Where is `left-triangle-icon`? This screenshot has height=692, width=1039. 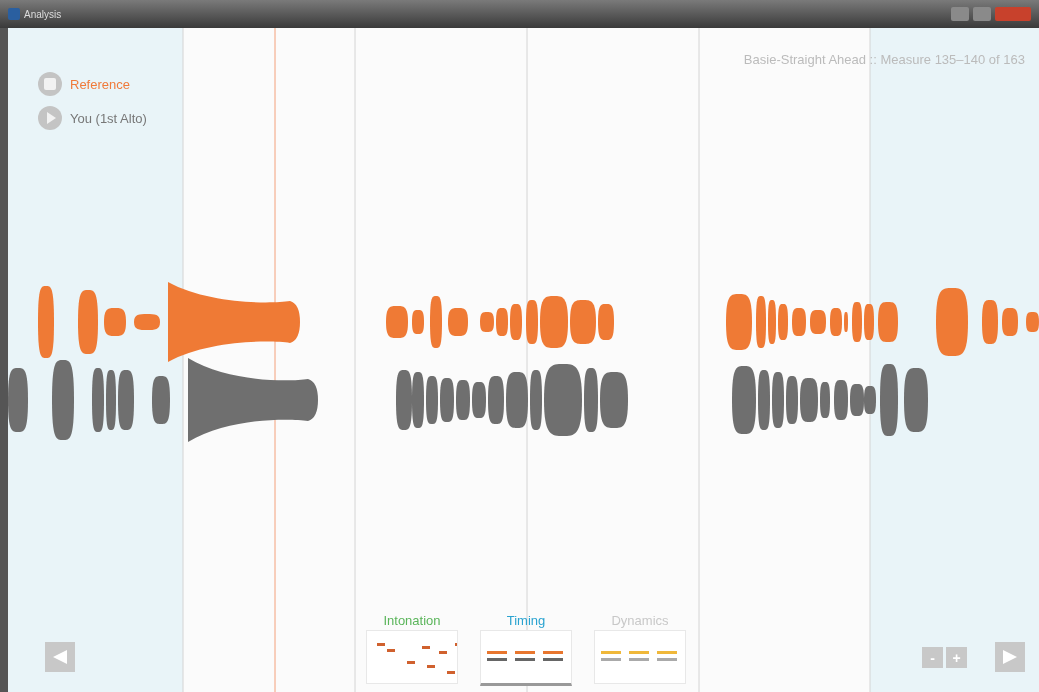 left-triangle-icon is located at coordinates (60, 657).